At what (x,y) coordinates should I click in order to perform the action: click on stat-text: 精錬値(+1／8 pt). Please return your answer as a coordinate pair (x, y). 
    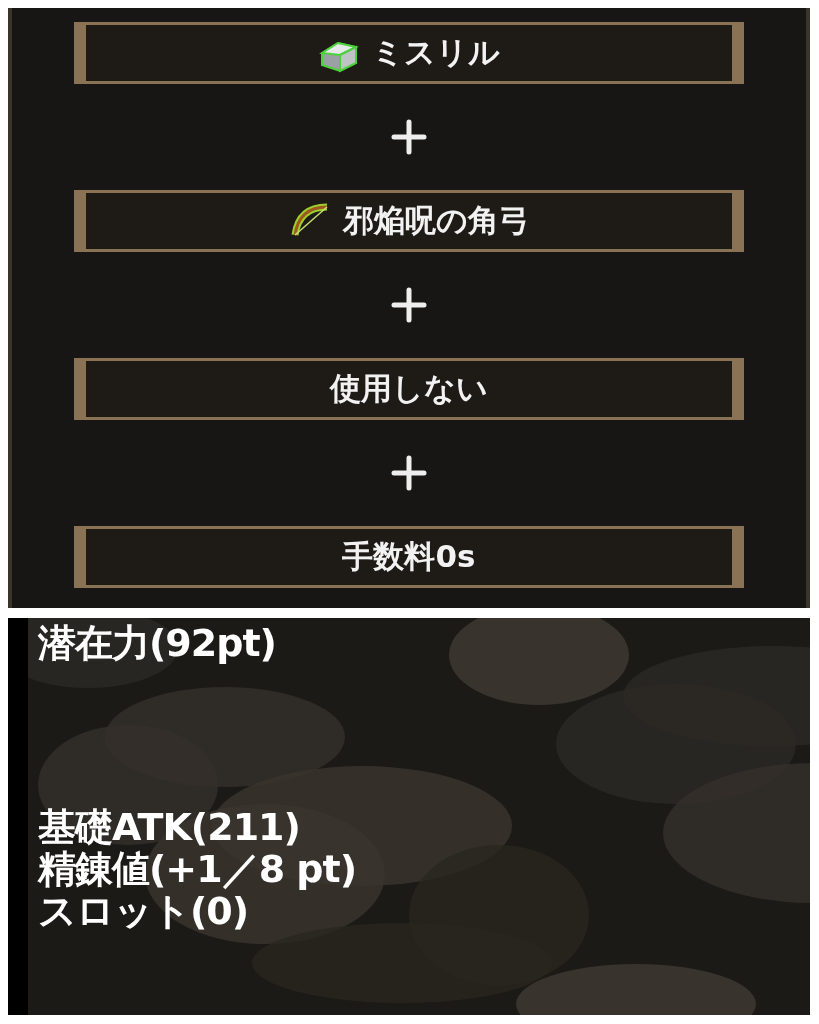
    Looking at the image, I should click on (197, 869).